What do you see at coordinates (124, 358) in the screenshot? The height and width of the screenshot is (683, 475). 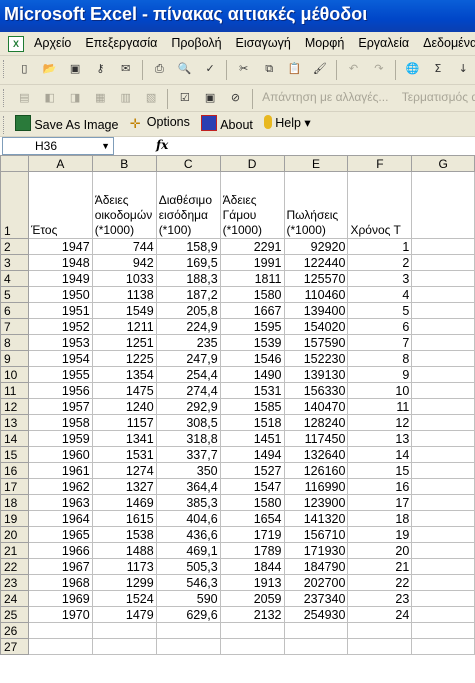 I see `table-cell: 1225` at bounding box center [124, 358].